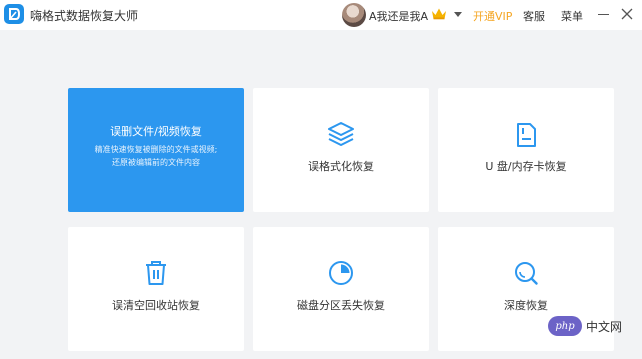  Describe the element at coordinates (492, 16) in the screenshot. I see `open-vip-link: 开通VIP` at that location.